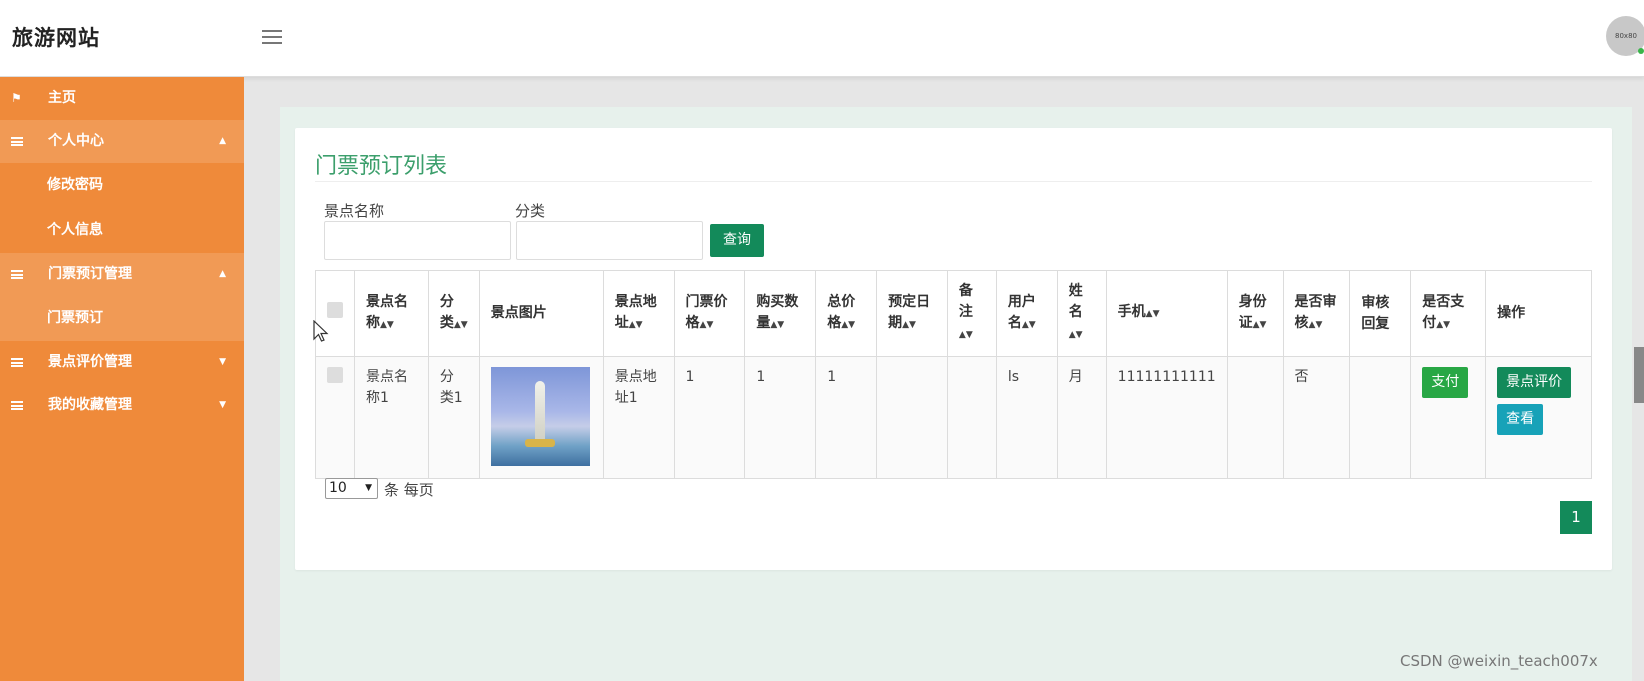 The image size is (1644, 681). I want to click on sidebar-item-personal-info: 个人信息, so click(122, 230).